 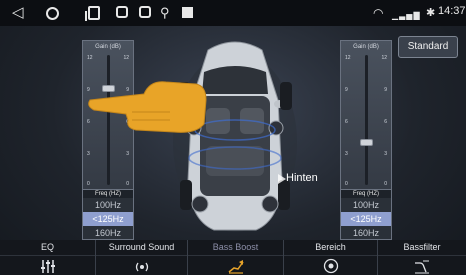 I want to click on tab-bassfilter: Bassfilter, so click(x=422, y=257).